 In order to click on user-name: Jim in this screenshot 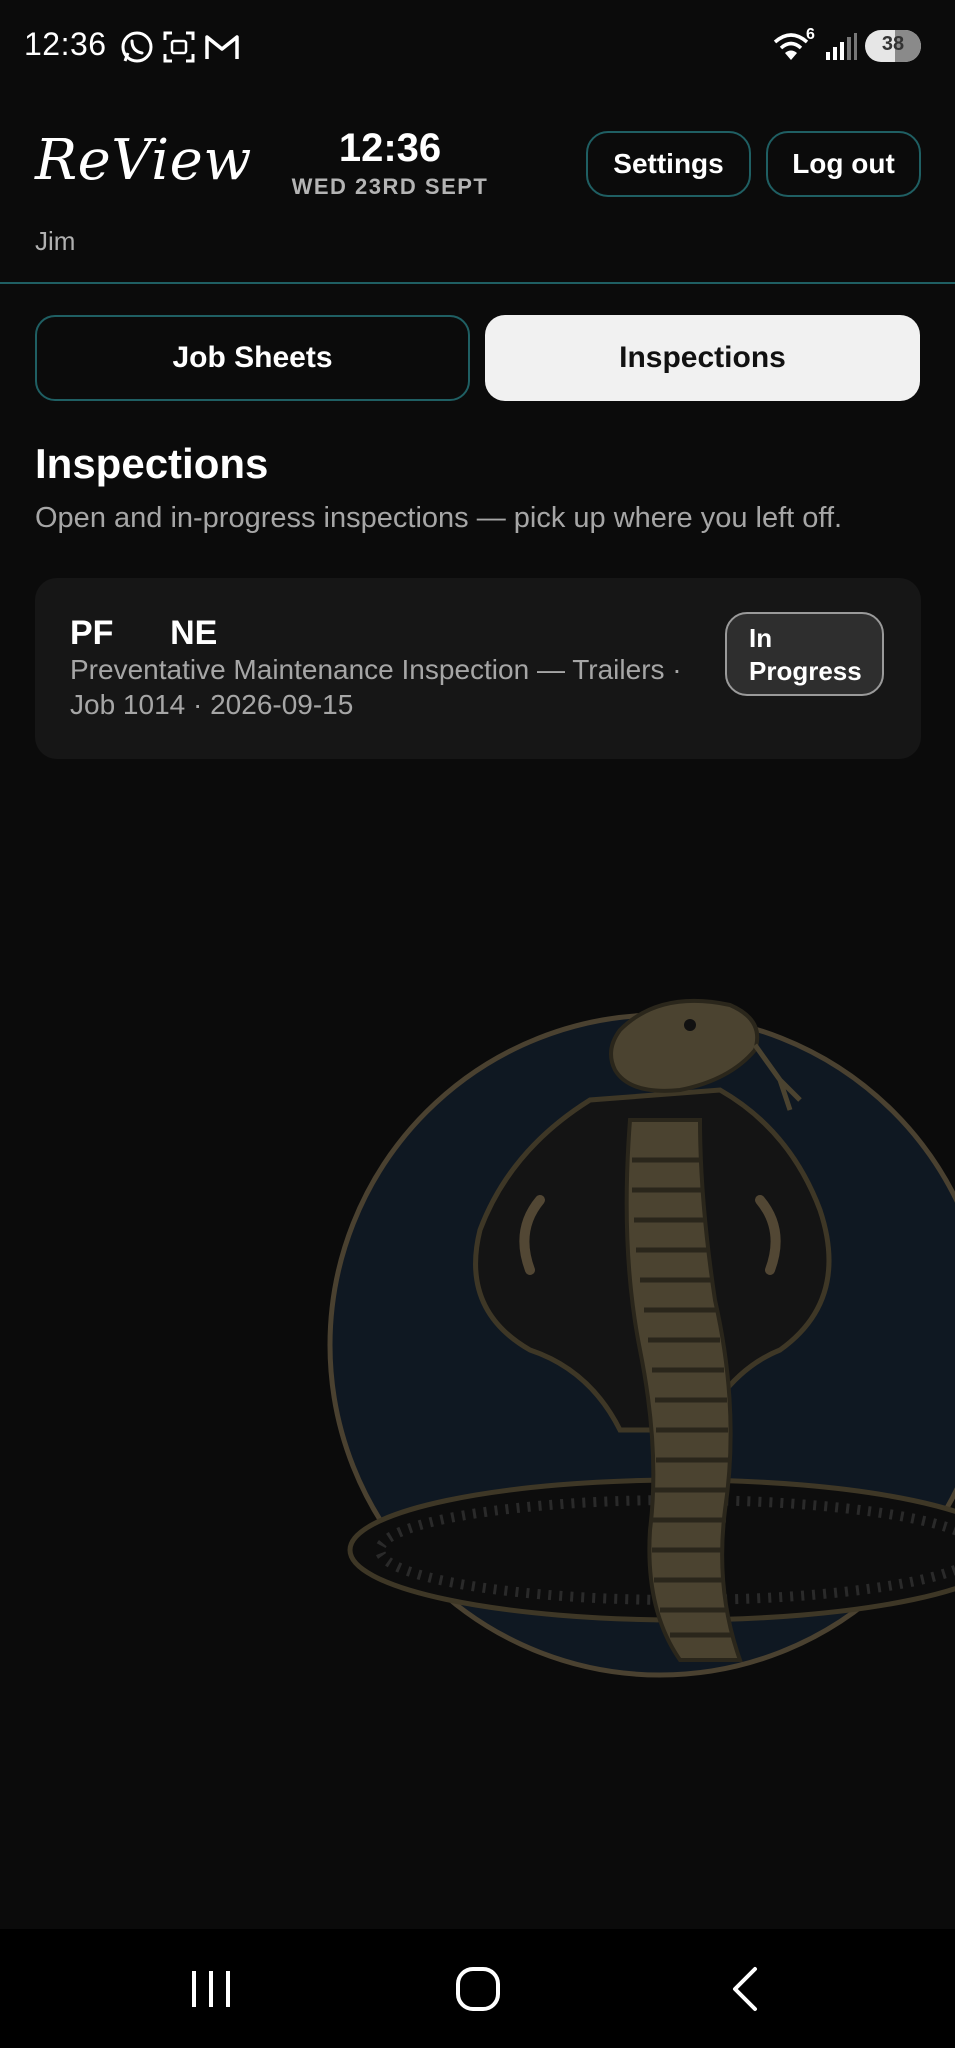, I will do `click(55, 241)`.